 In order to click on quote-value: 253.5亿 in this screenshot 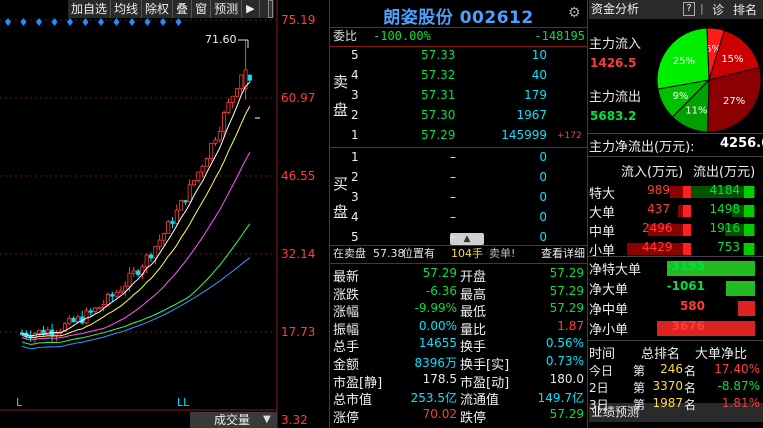, I will do `click(433, 398)`.